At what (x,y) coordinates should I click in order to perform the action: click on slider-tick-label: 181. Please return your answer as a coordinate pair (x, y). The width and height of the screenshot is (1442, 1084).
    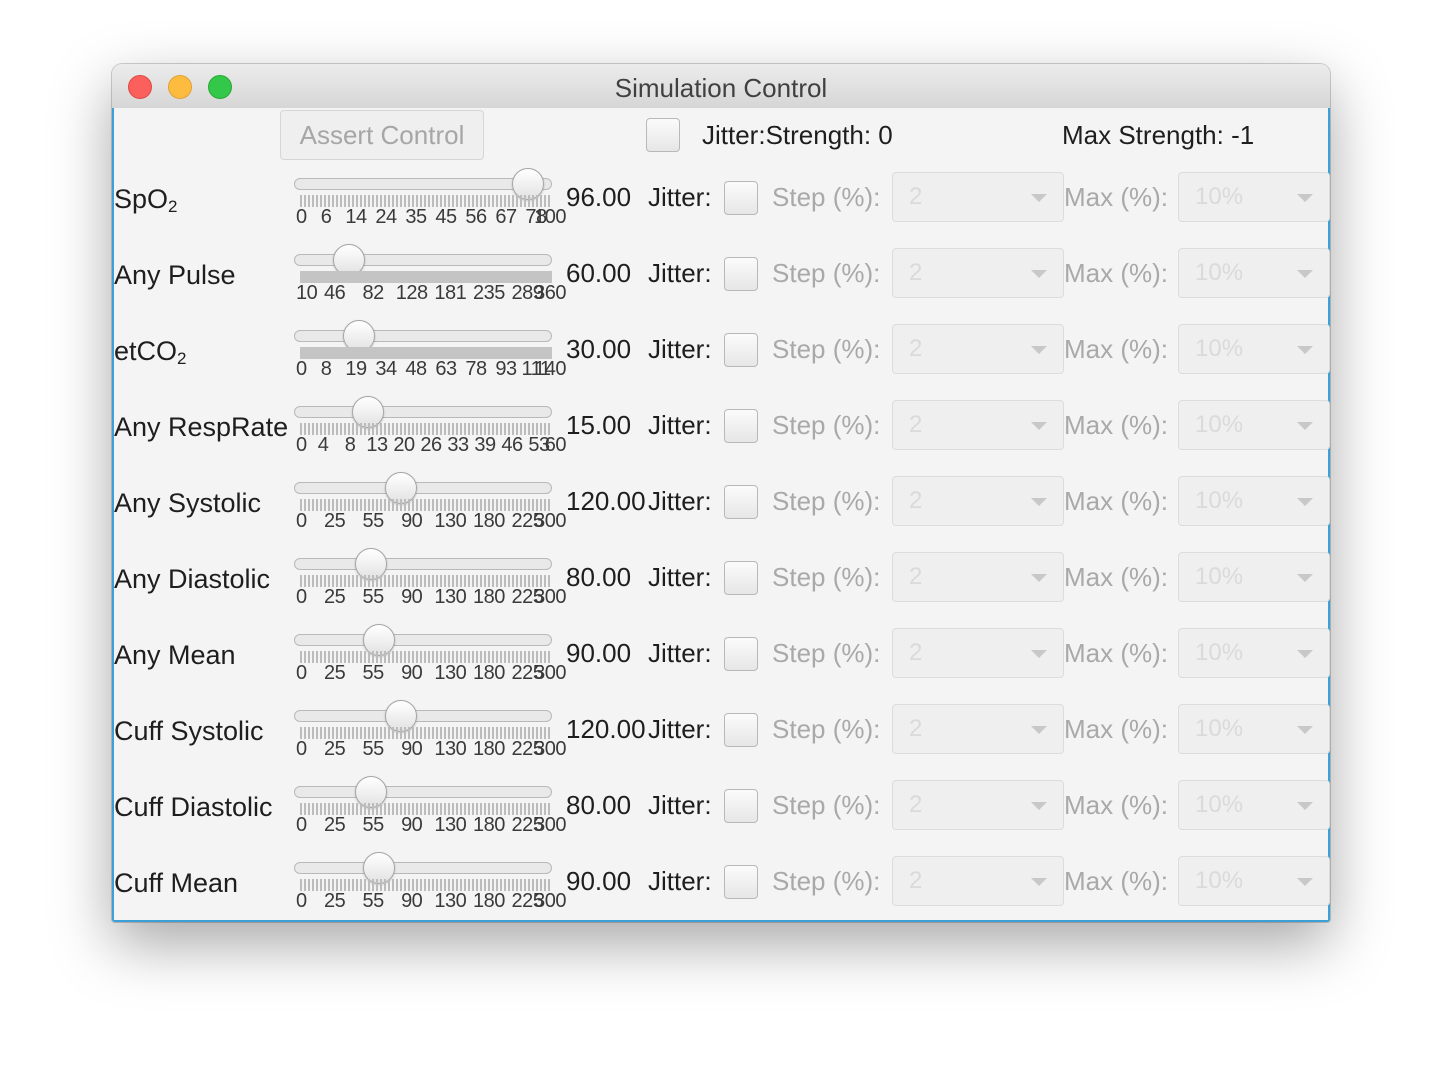
    Looking at the image, I should click on (450, 293).